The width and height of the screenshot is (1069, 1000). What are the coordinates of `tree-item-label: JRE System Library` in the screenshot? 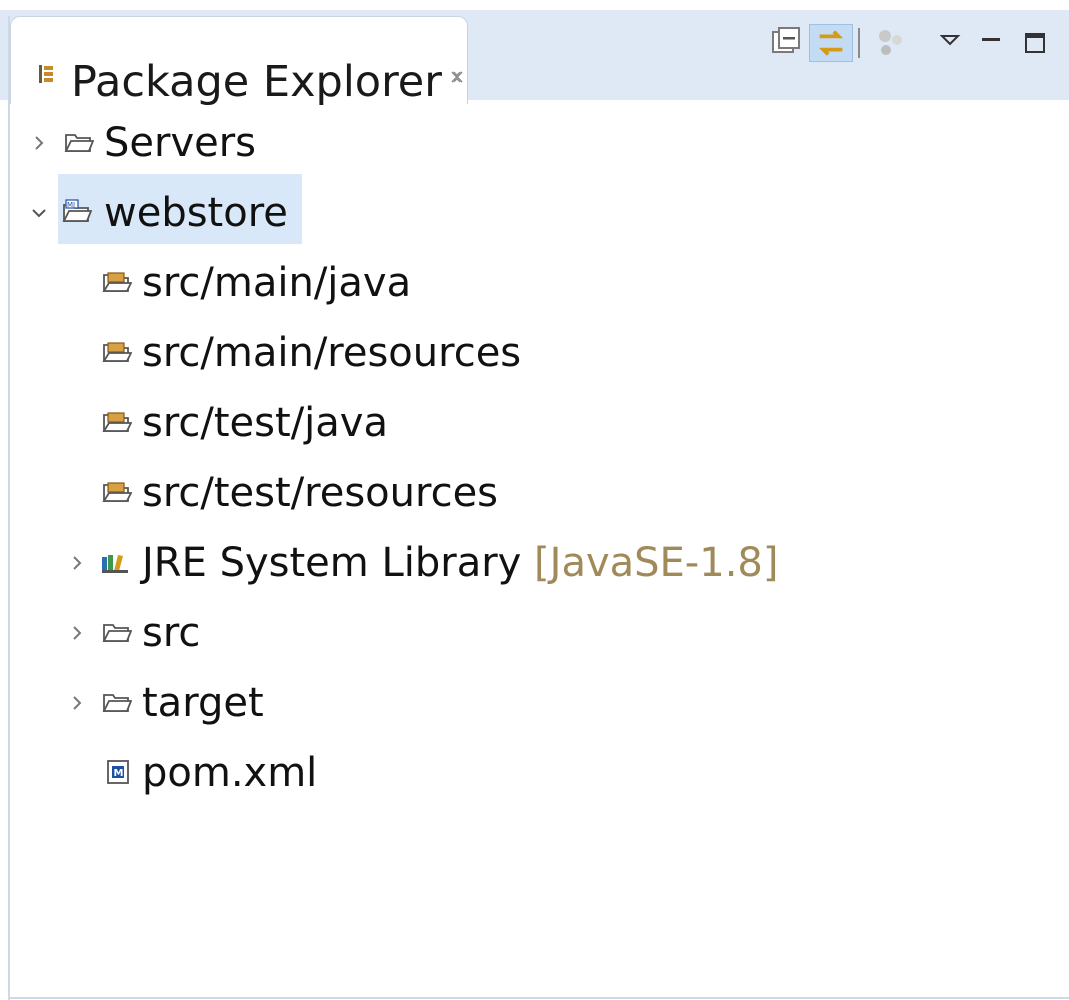 It's located at (332, 563).